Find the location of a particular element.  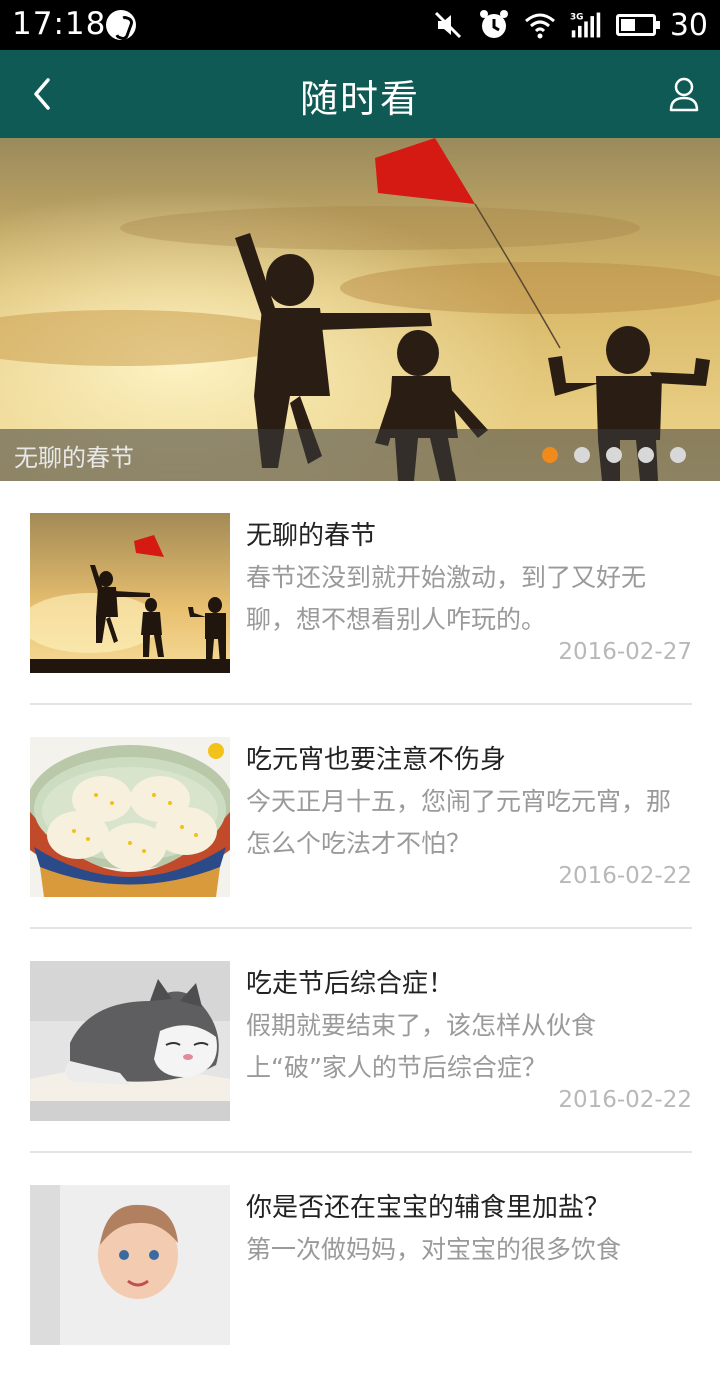

article-summary: 春节还没到就开始激动，到了又好无聊，想不想看别人咋玩的。 is located at coordinates (446, 598).